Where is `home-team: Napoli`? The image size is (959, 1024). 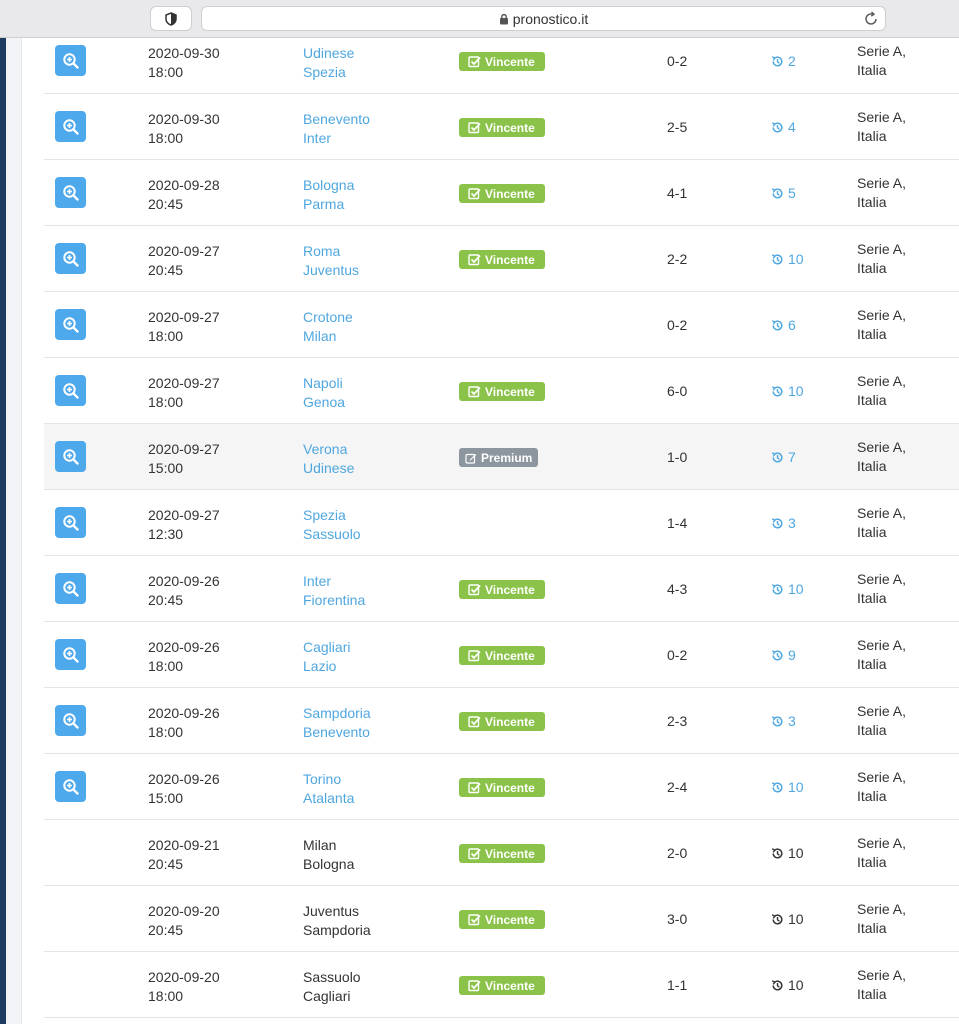 home-team: Napoli is located at coordinates (324, 383).